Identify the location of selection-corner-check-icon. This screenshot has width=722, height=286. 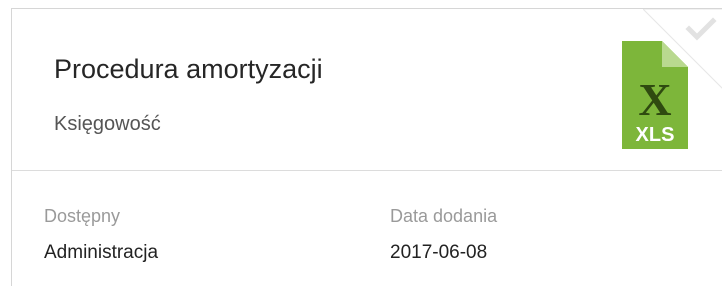
(682, 49).